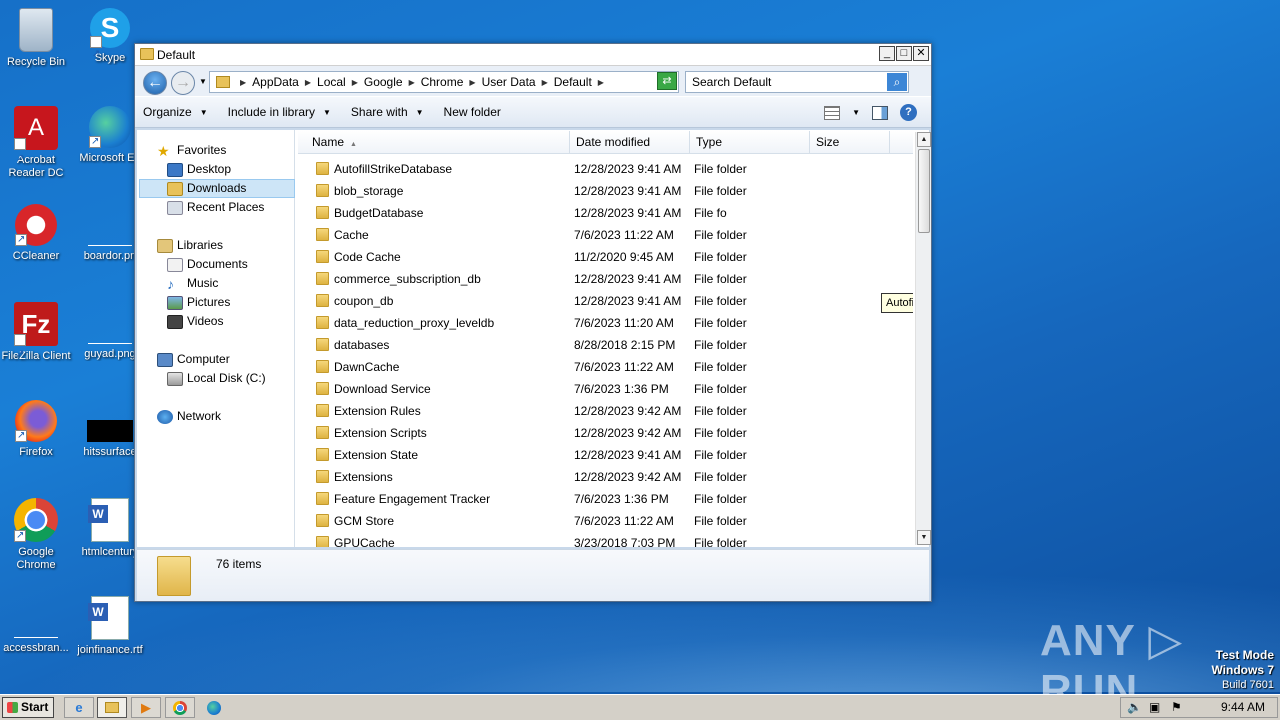 The width and height of the screenshot is (1280, 720). I want to click on nav-favorites: ★ Favorites, so click(191, 150).